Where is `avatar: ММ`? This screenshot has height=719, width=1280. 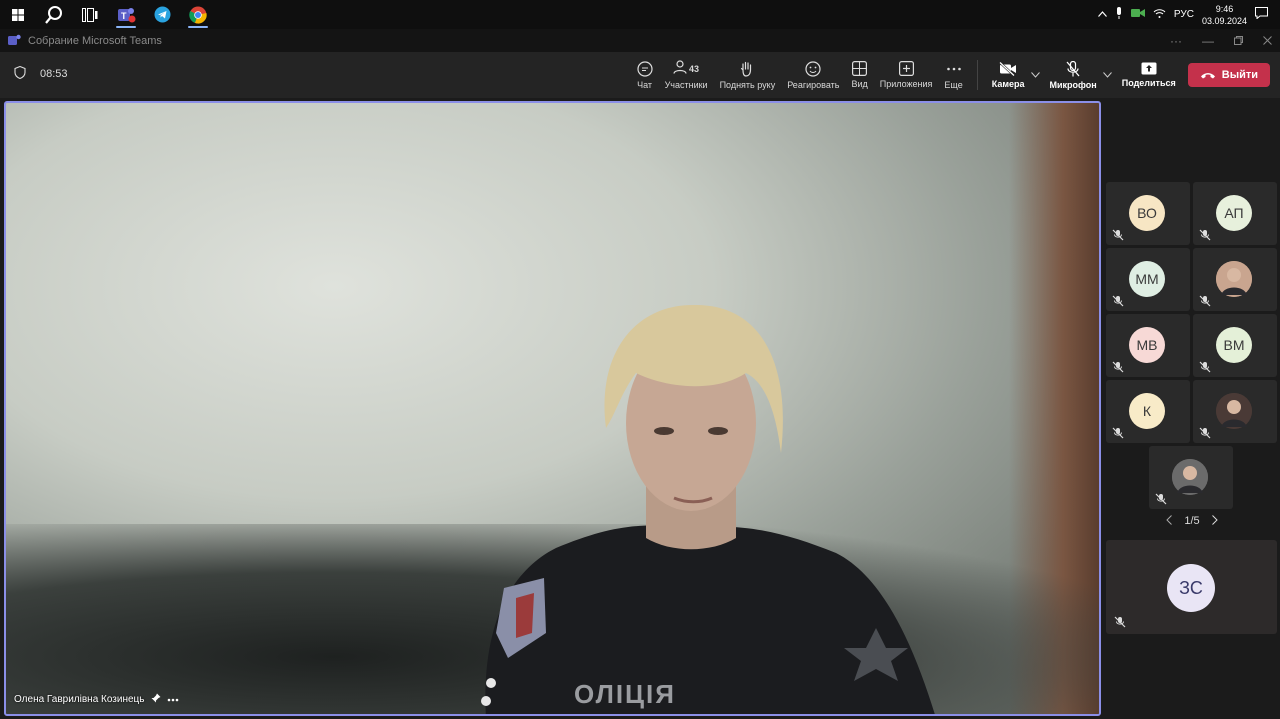 avatar: ММ is located at coordinates (1147, 279).